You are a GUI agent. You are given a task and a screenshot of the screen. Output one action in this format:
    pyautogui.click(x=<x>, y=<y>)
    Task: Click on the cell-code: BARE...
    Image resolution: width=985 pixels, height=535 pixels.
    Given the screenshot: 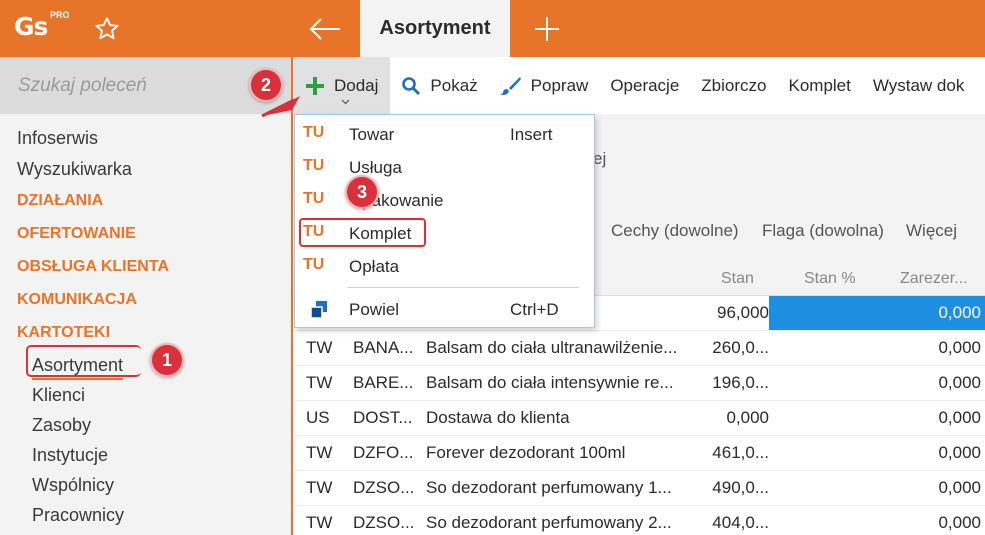 What is the action you would take?
    pyautogui.click(x=383, y=382)
    